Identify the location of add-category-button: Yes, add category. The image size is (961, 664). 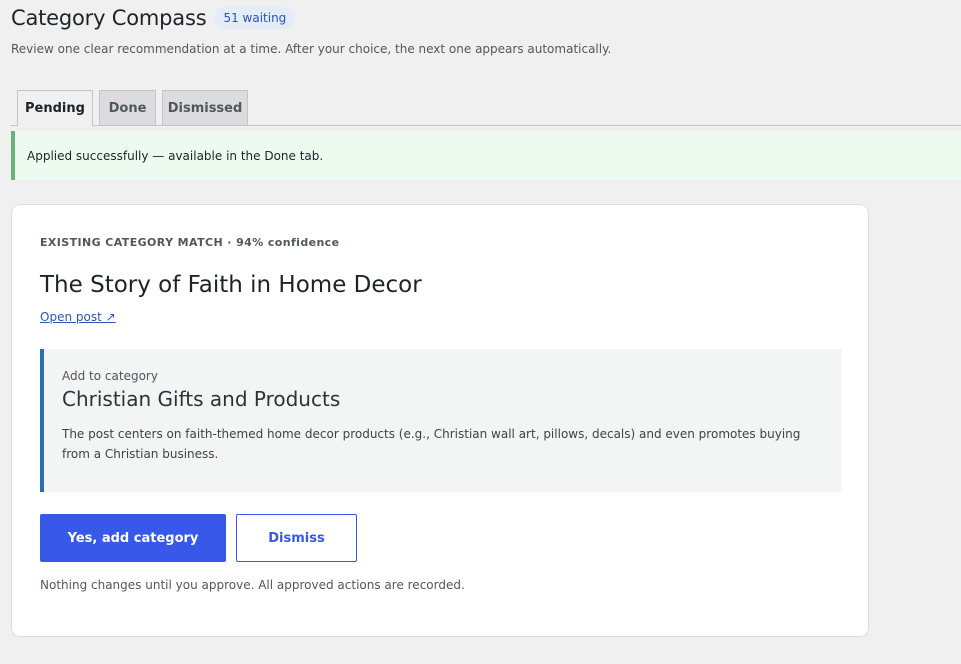
(133, 538).